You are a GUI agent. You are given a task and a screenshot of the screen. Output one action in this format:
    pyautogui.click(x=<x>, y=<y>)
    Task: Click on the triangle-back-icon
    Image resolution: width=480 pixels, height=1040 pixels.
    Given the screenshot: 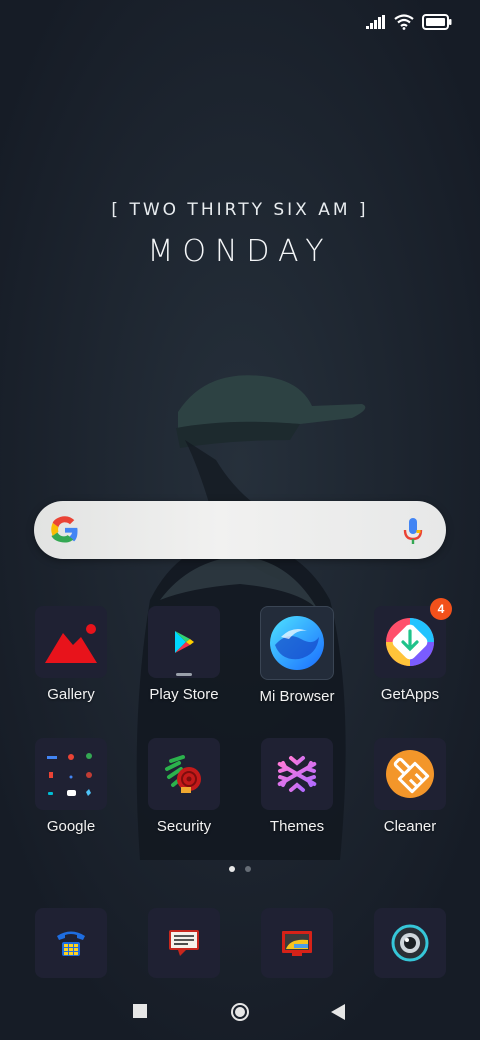 What is the action you would take?
    pyautogui.click(x=338, y=1012)
    